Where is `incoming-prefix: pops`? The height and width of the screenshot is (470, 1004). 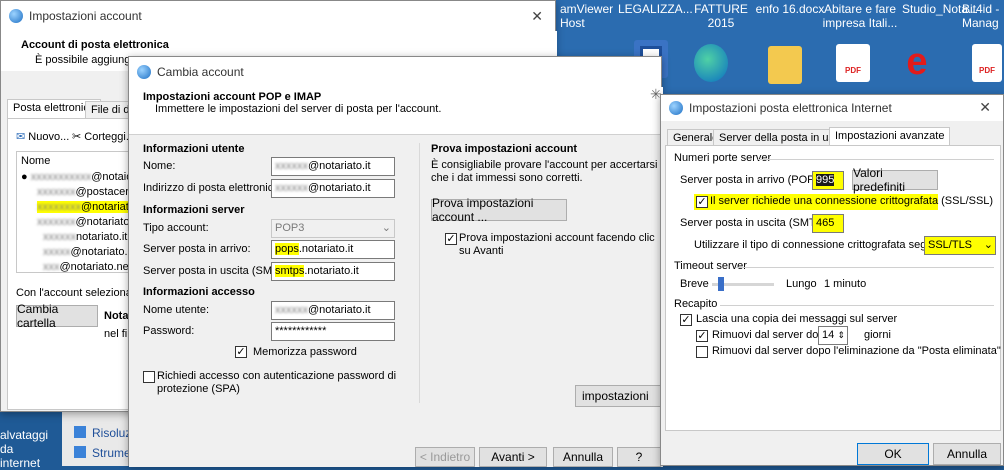
incoming-prefix: pops is located at coordinates (287, 249).